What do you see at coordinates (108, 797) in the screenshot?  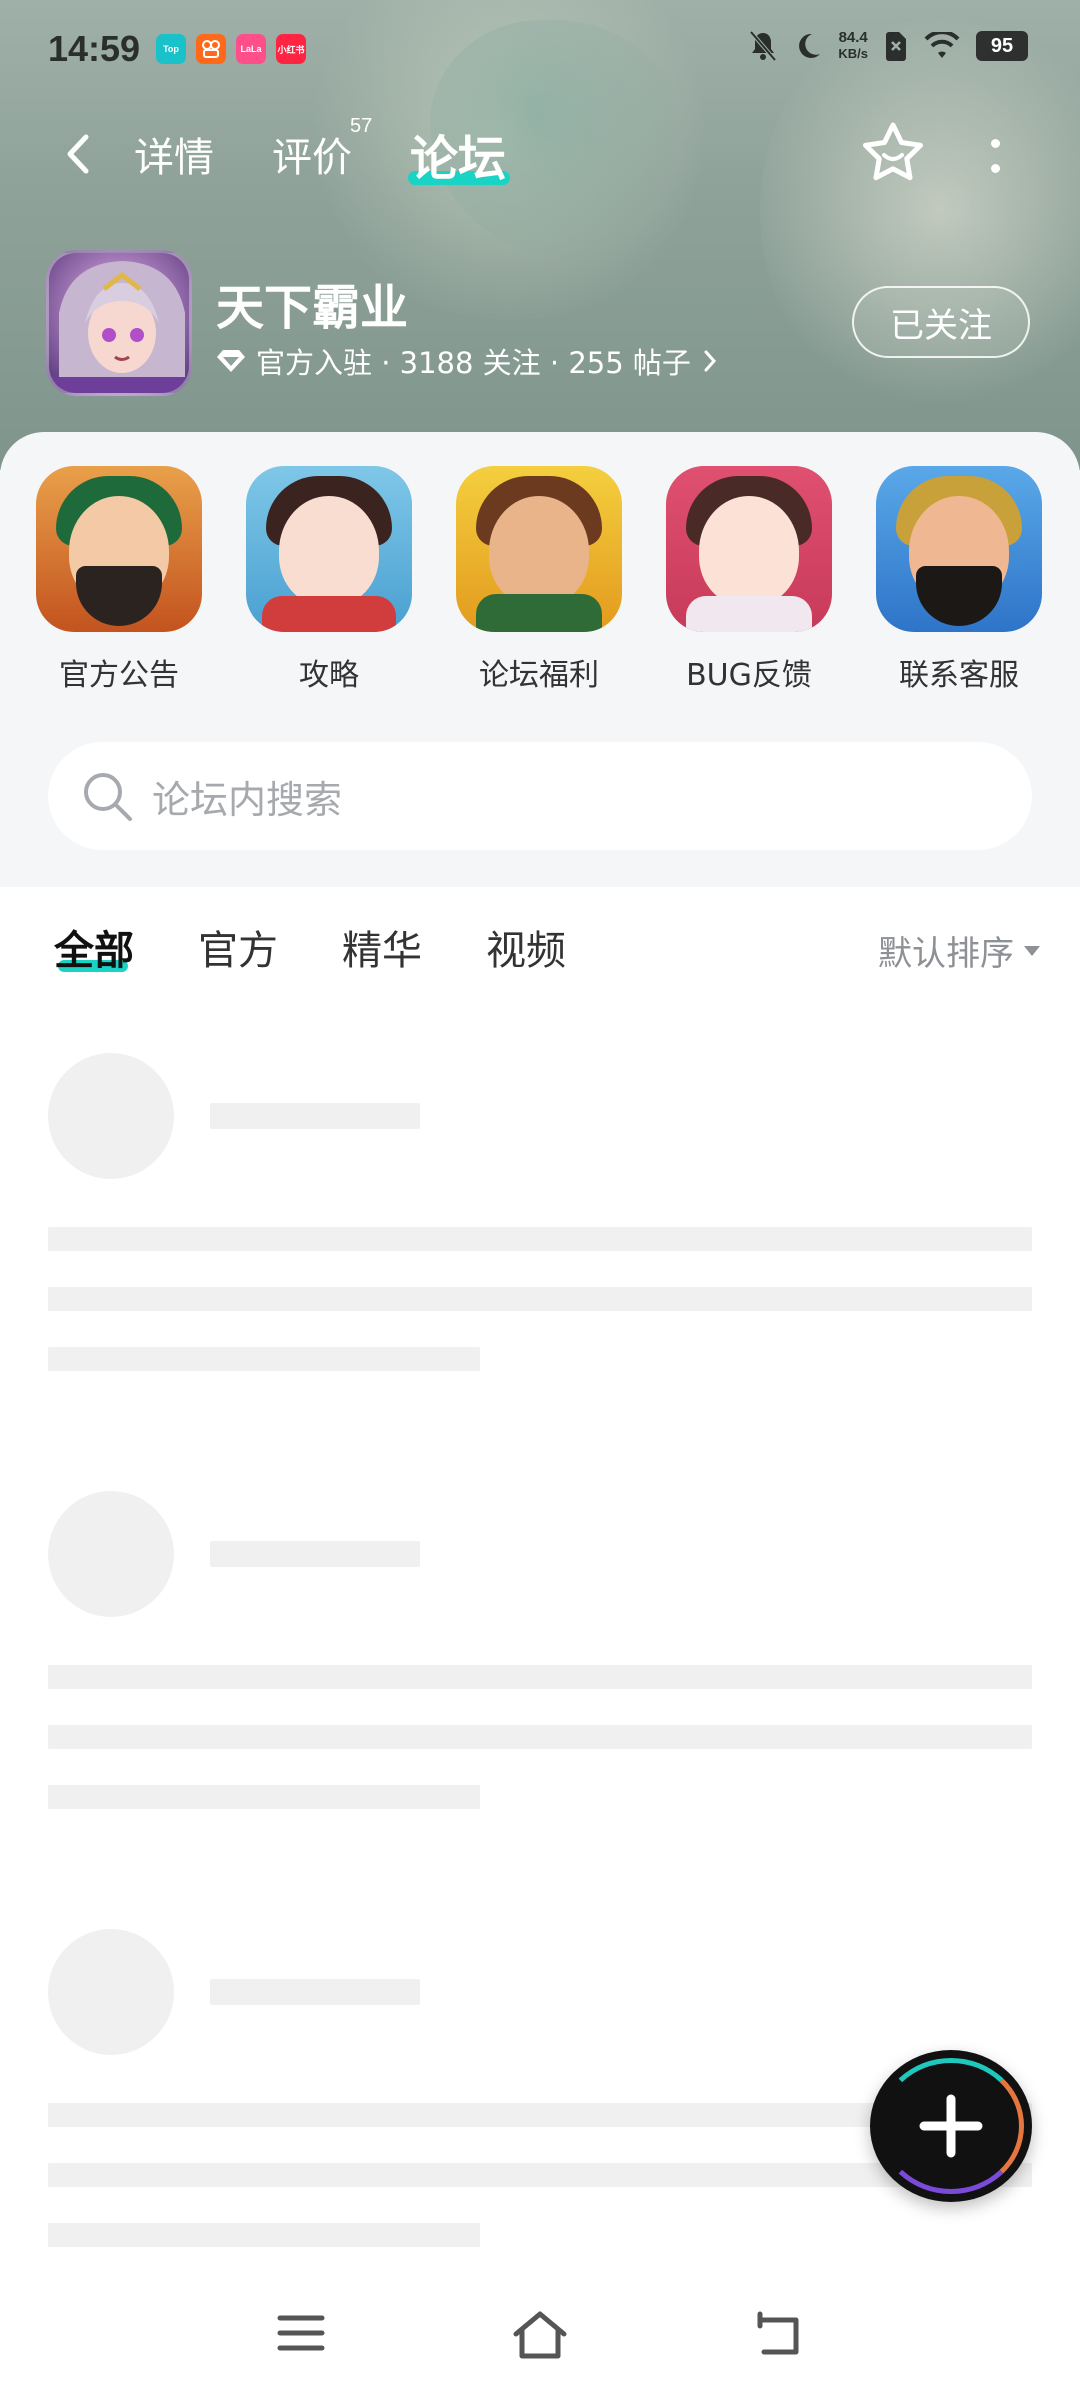 I see `search-icon` at bounding box center [108, 797].